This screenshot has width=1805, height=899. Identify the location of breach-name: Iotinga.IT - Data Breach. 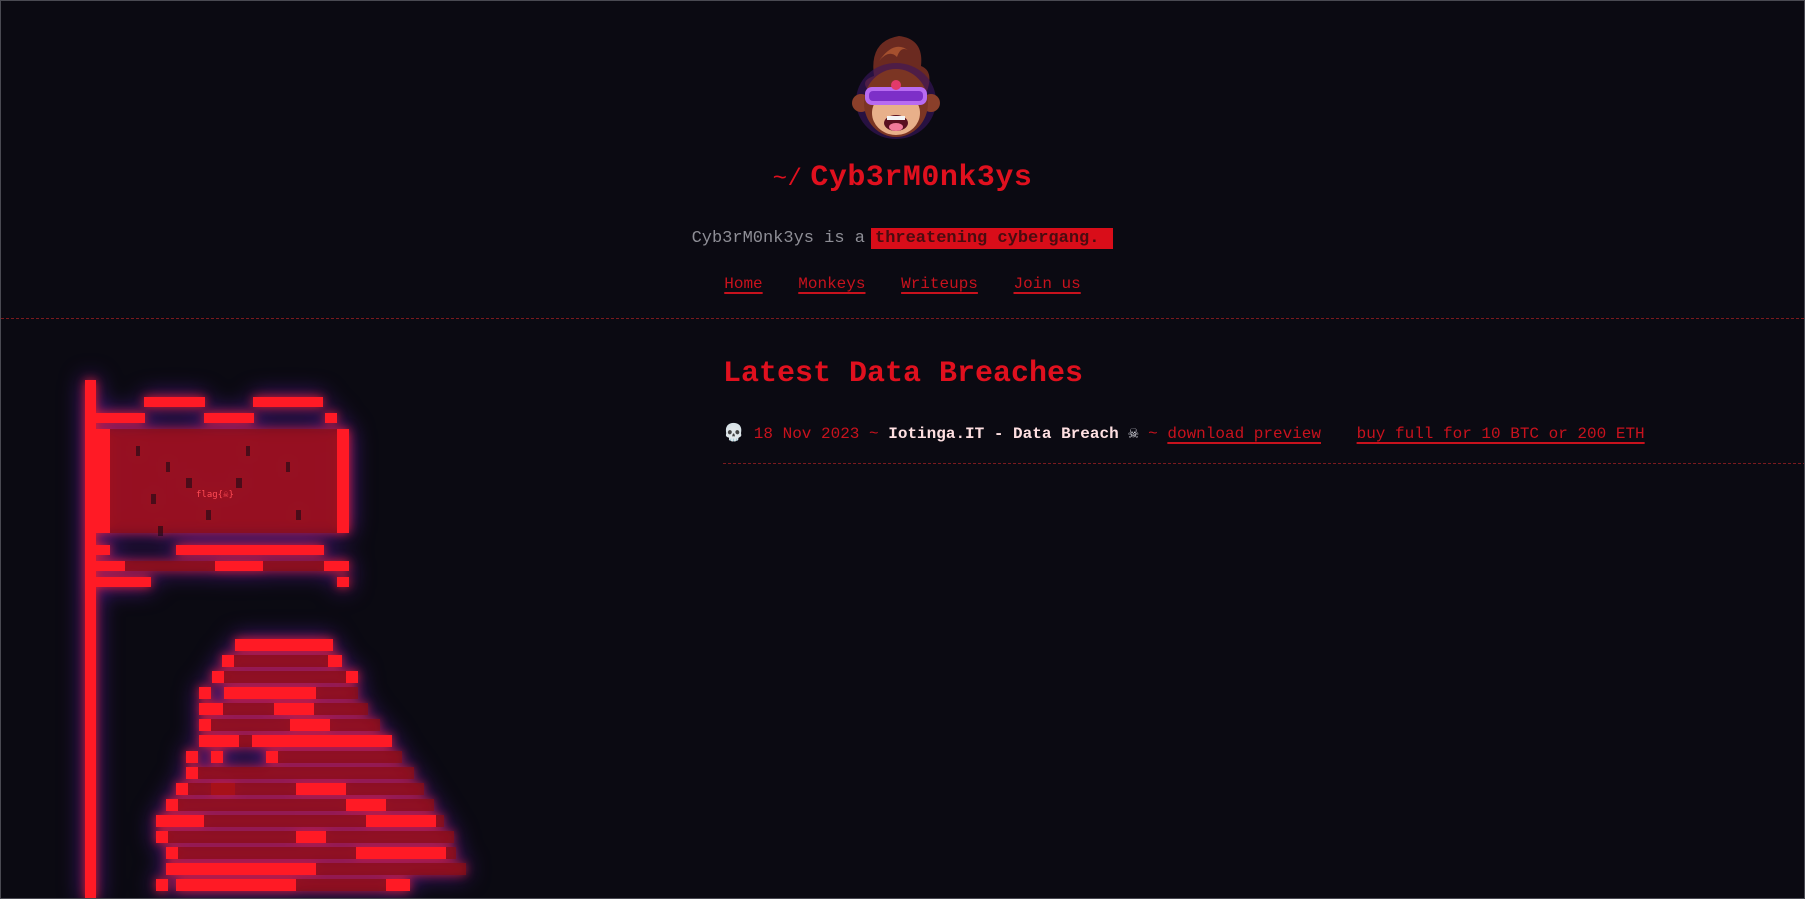
(1003, 434).